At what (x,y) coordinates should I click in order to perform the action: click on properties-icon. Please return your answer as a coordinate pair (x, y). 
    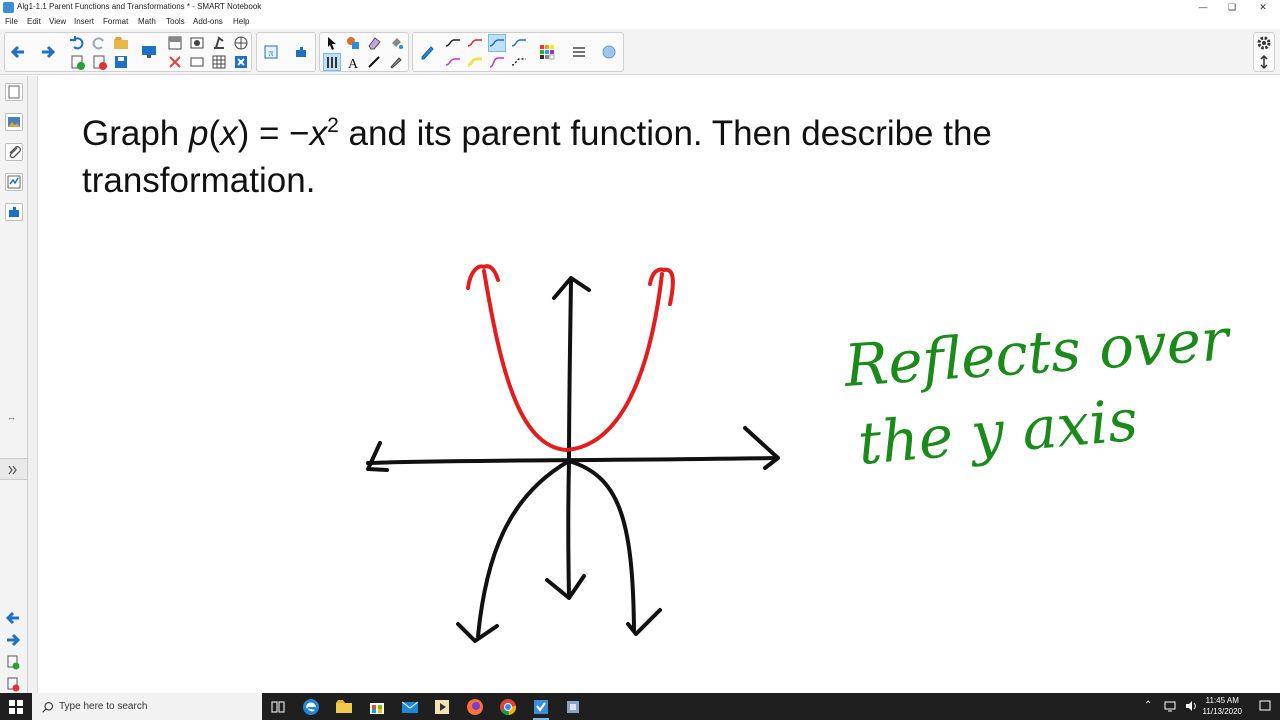
    Looking at the image, I should click on (14, 182).